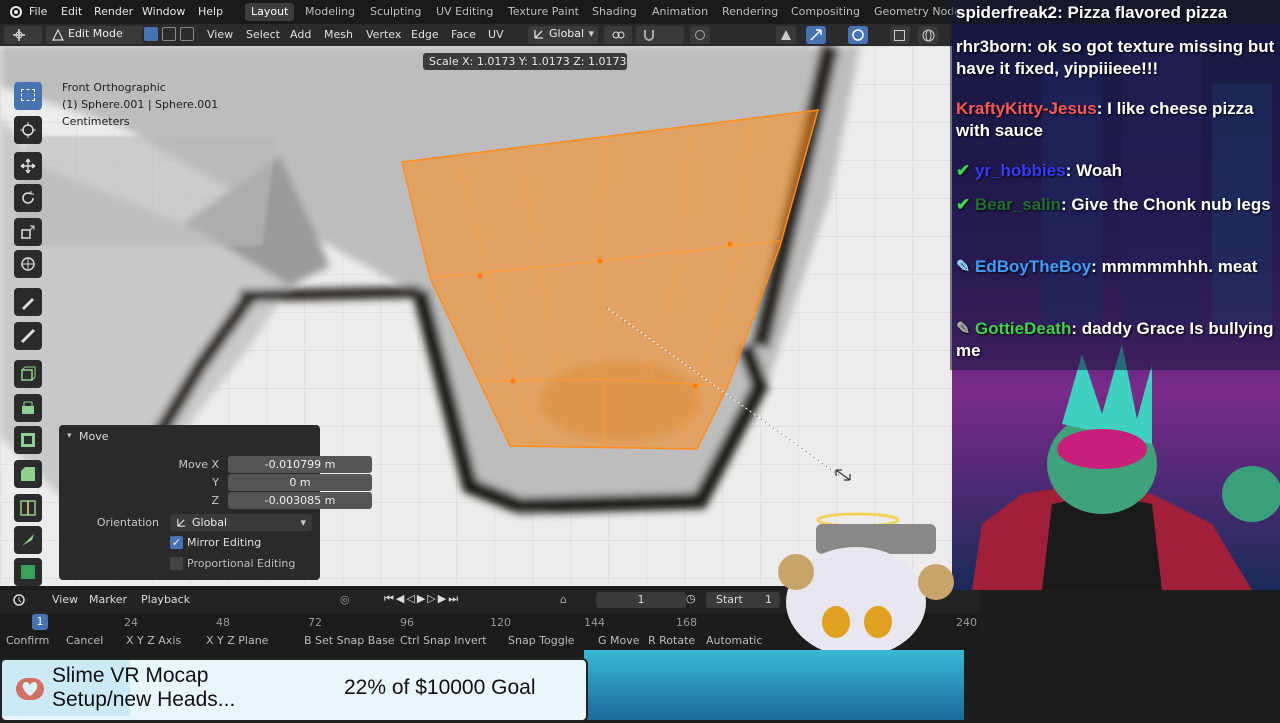 The width and height of the screenshot is (1280, 723). Describe the element at coordinates (176, 563) in the screenshot. I see `proportional-editing-checkbox` at that location.